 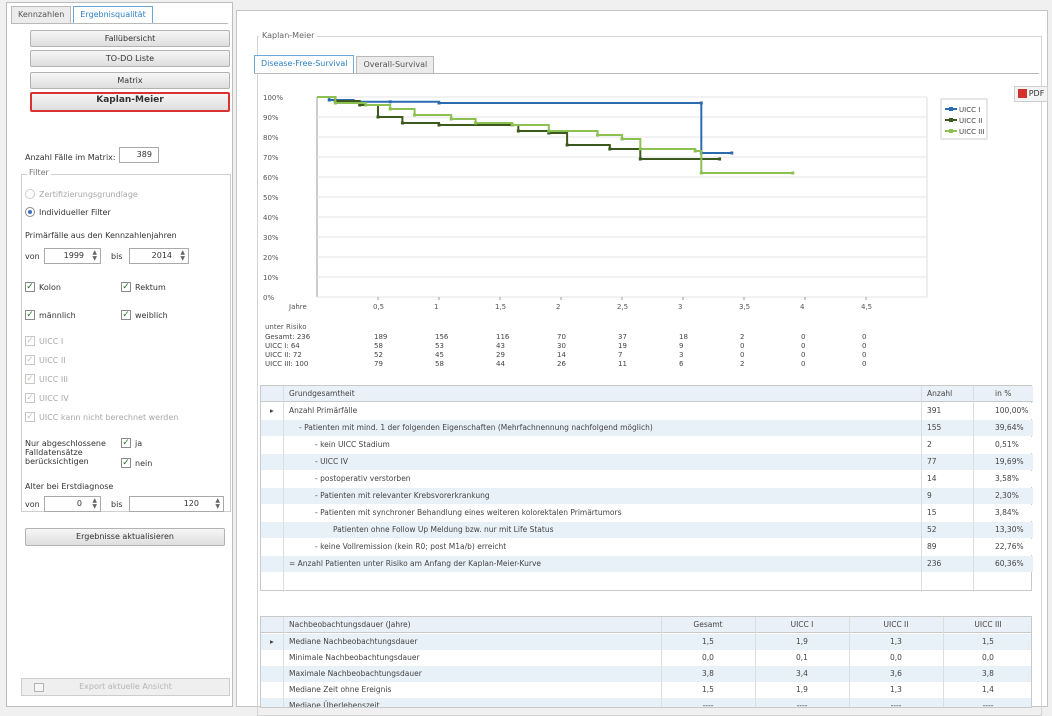 What do you see at coordinates (681, 346) in the screenshot?
I see `risk-value: 9` at bounding box center [681, 346].